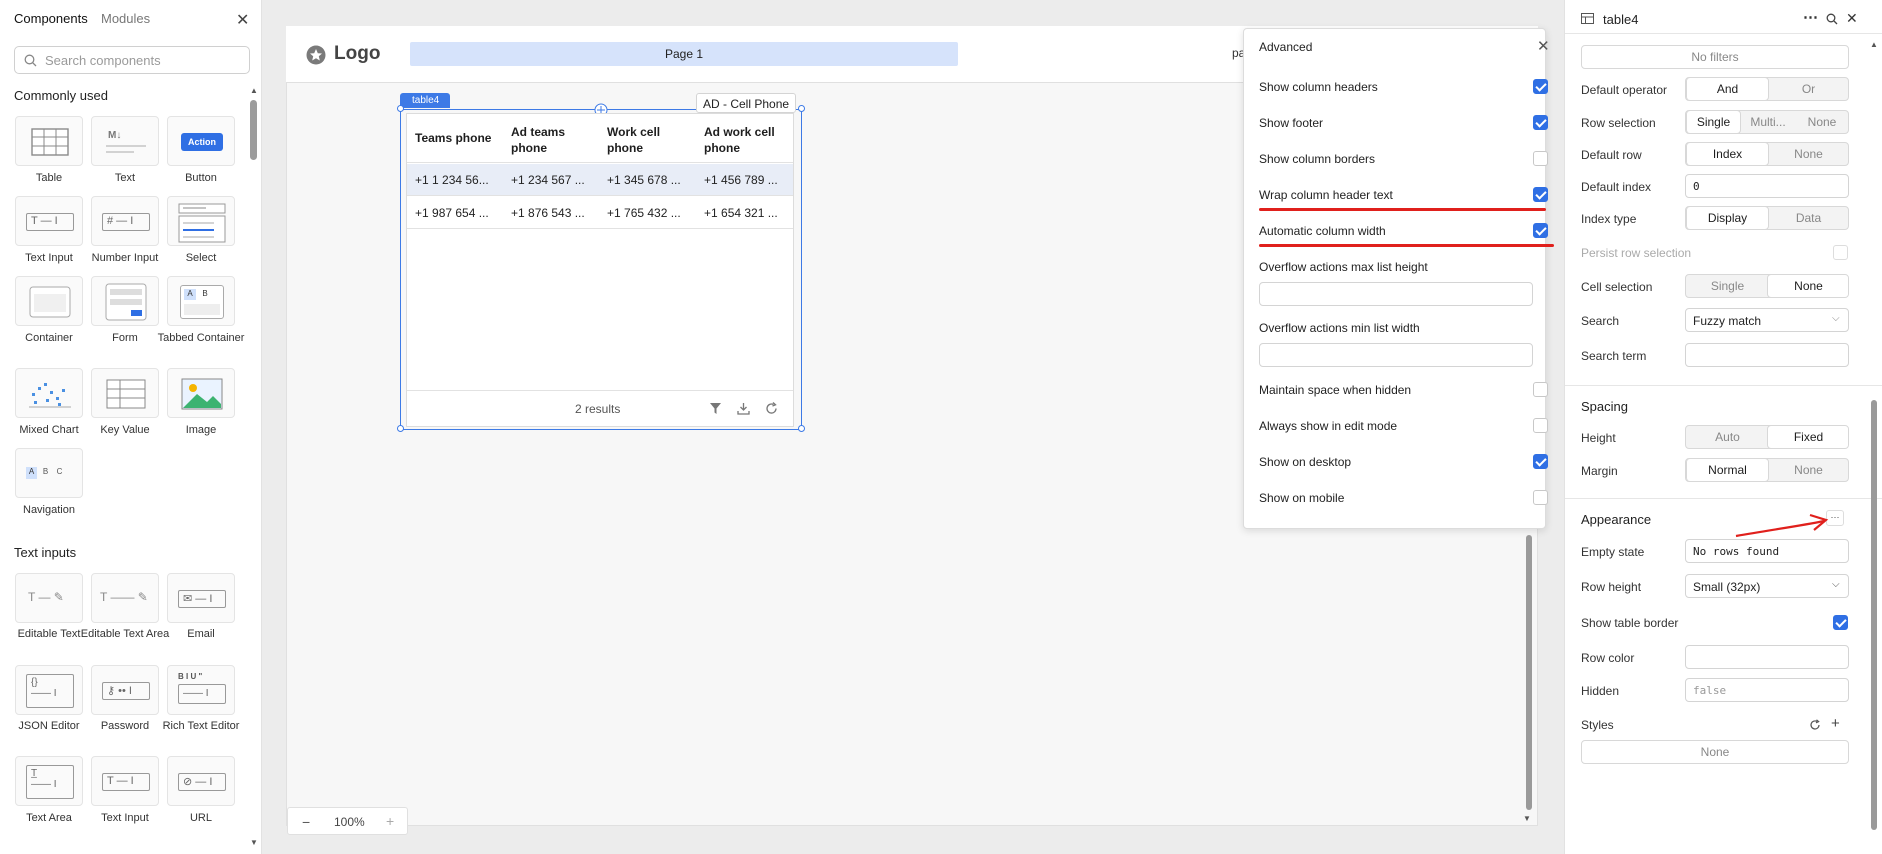 The width and height of the screenshot is (1882, 854). What do you see at coordinates (201, 393) in the screenshot?
I see `tile-image` at bounding box center [201, 393].